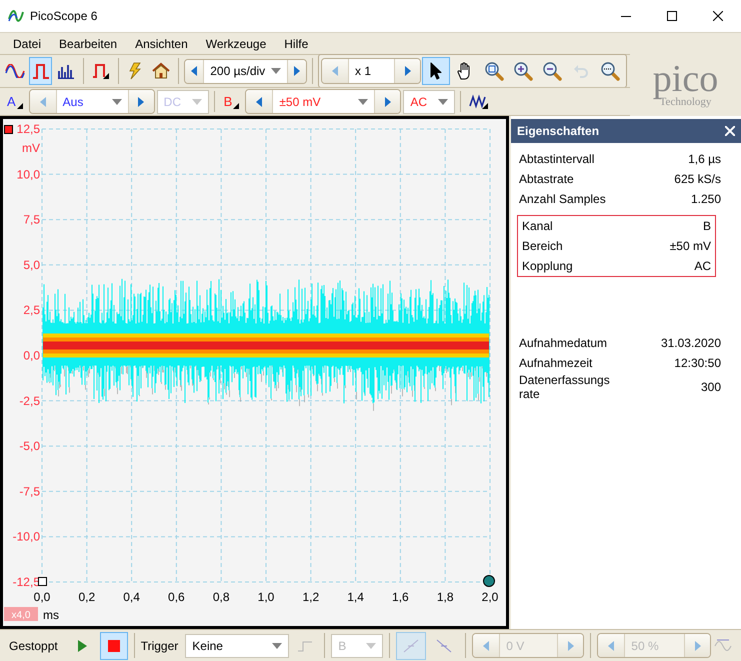  Describe the element at coordinates (29, 446) in the screenshot. I see `y-axis-label: -5,0` at that location.